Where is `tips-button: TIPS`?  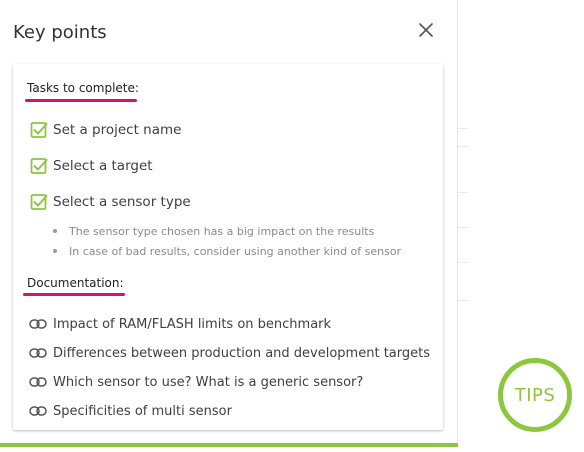
tips-button: TIPS is located at coordinates (535, 395).